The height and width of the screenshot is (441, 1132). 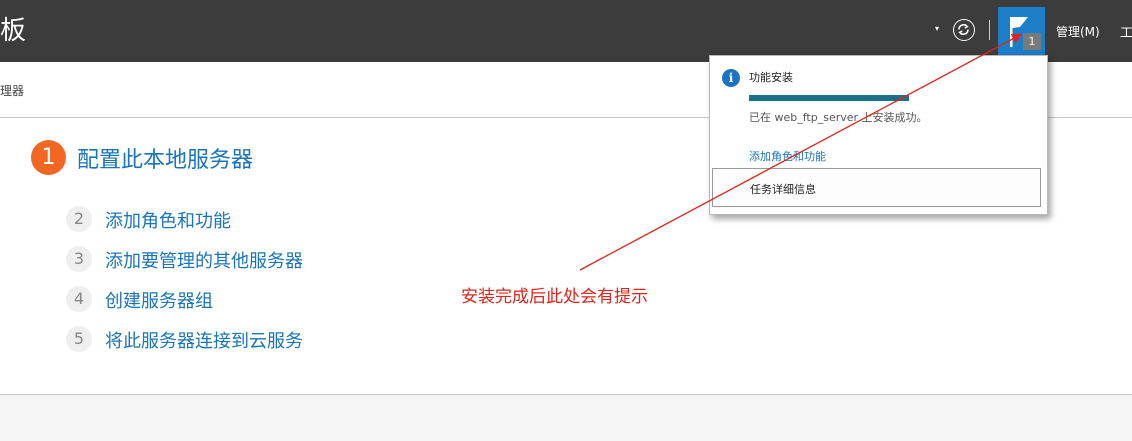 I want to click on breadcrumb: 理器, so click(x=12, y=91).